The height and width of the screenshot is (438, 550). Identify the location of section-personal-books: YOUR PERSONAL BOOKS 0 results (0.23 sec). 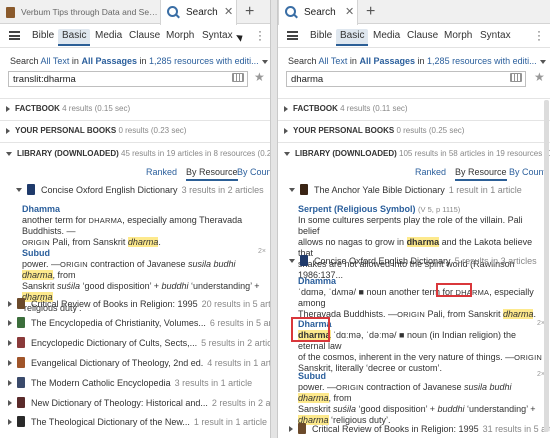
(96, 130).